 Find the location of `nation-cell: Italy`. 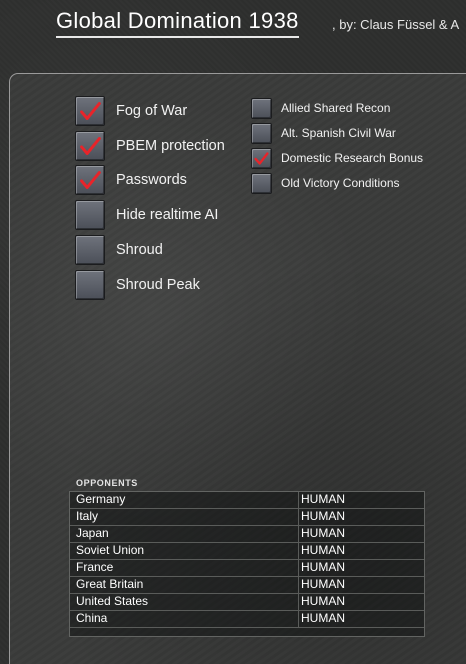

nation-cell: Italy is located at coordinates (184, 517).